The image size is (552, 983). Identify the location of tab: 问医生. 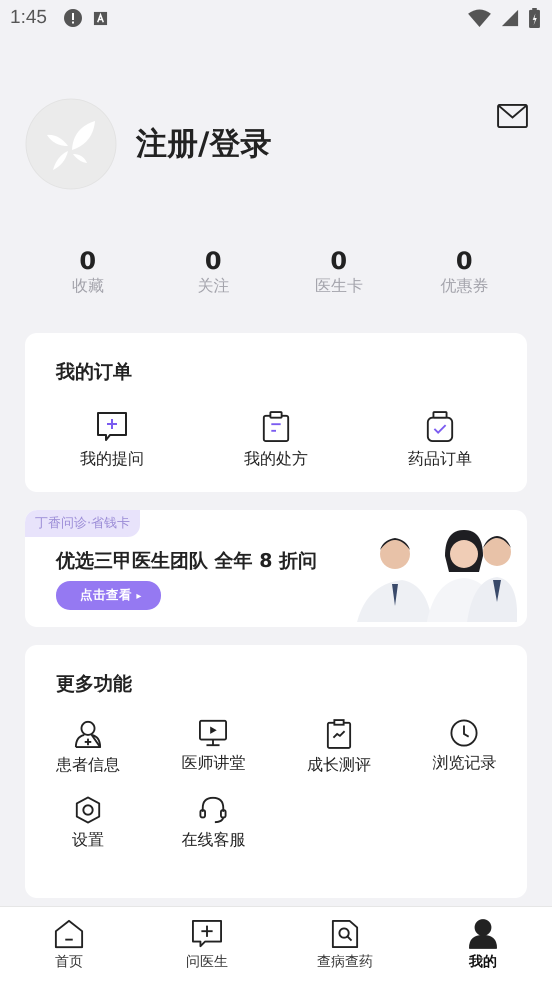
(207, 945).